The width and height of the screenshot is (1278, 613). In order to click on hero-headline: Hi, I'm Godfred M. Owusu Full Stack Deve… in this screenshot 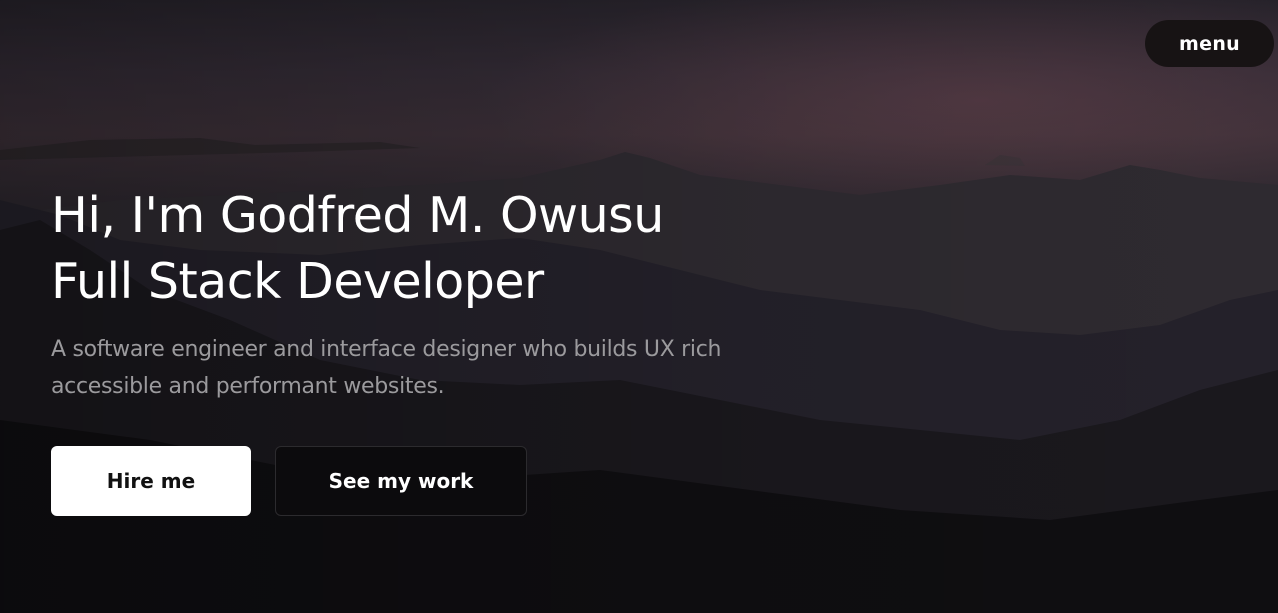, I will do `click(431, 249)`.